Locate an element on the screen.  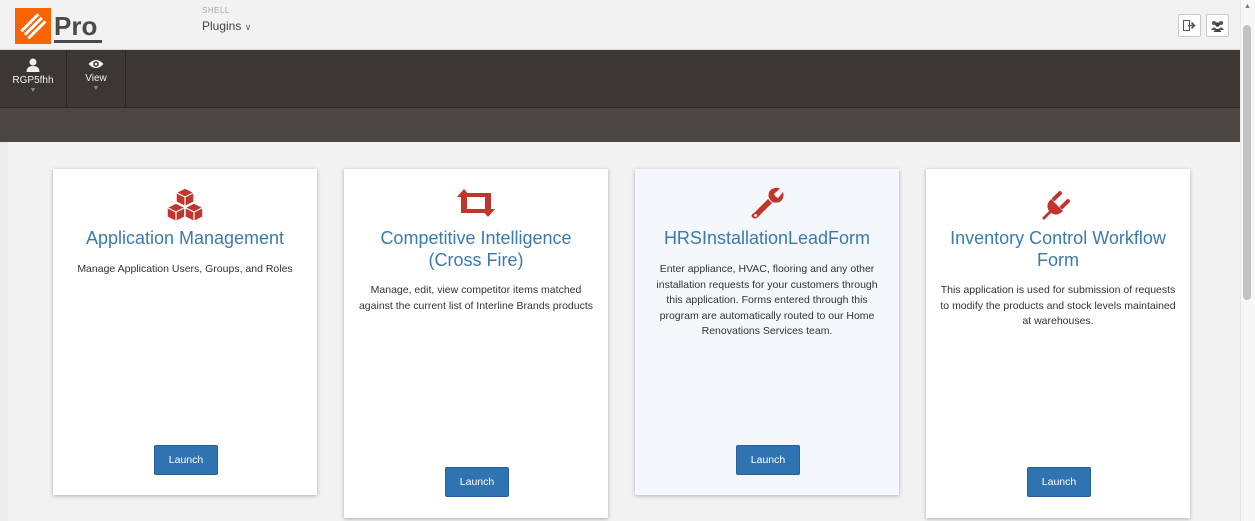
shell-block: SHELL Plugins ∨ is located at coordinates (226, 19).